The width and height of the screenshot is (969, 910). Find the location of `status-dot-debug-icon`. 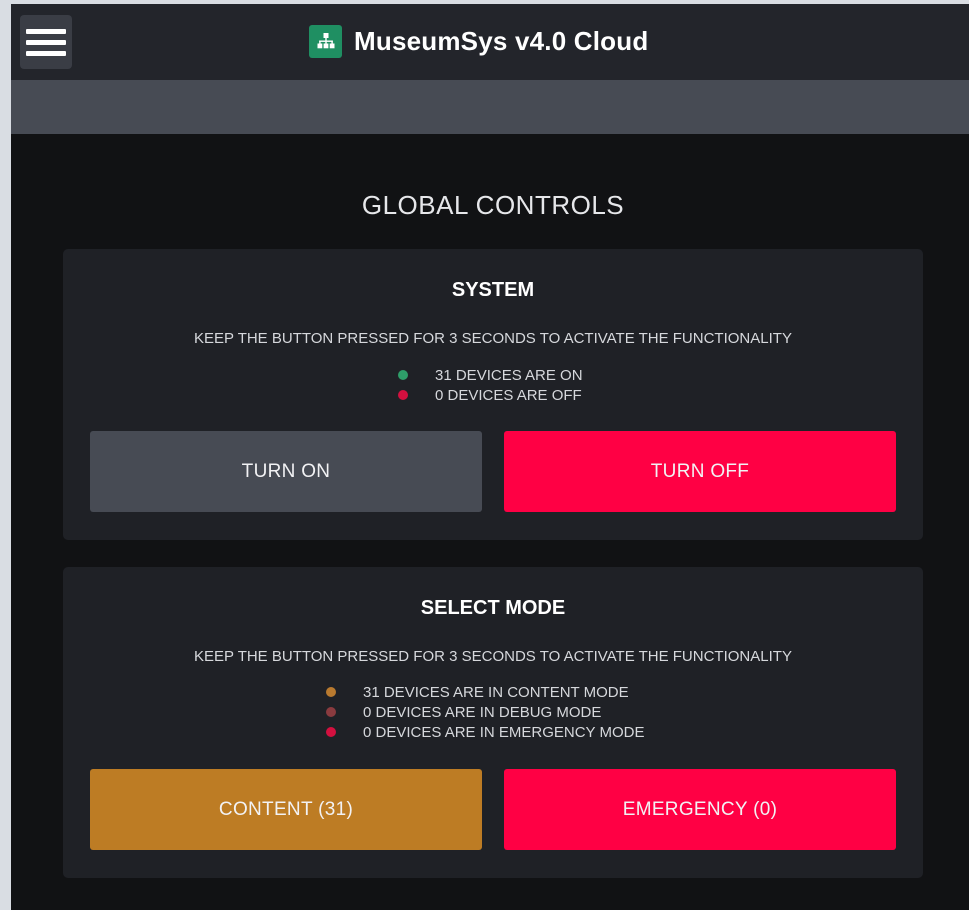

status-dot-debug-icon is located at coordinates (331, 712).